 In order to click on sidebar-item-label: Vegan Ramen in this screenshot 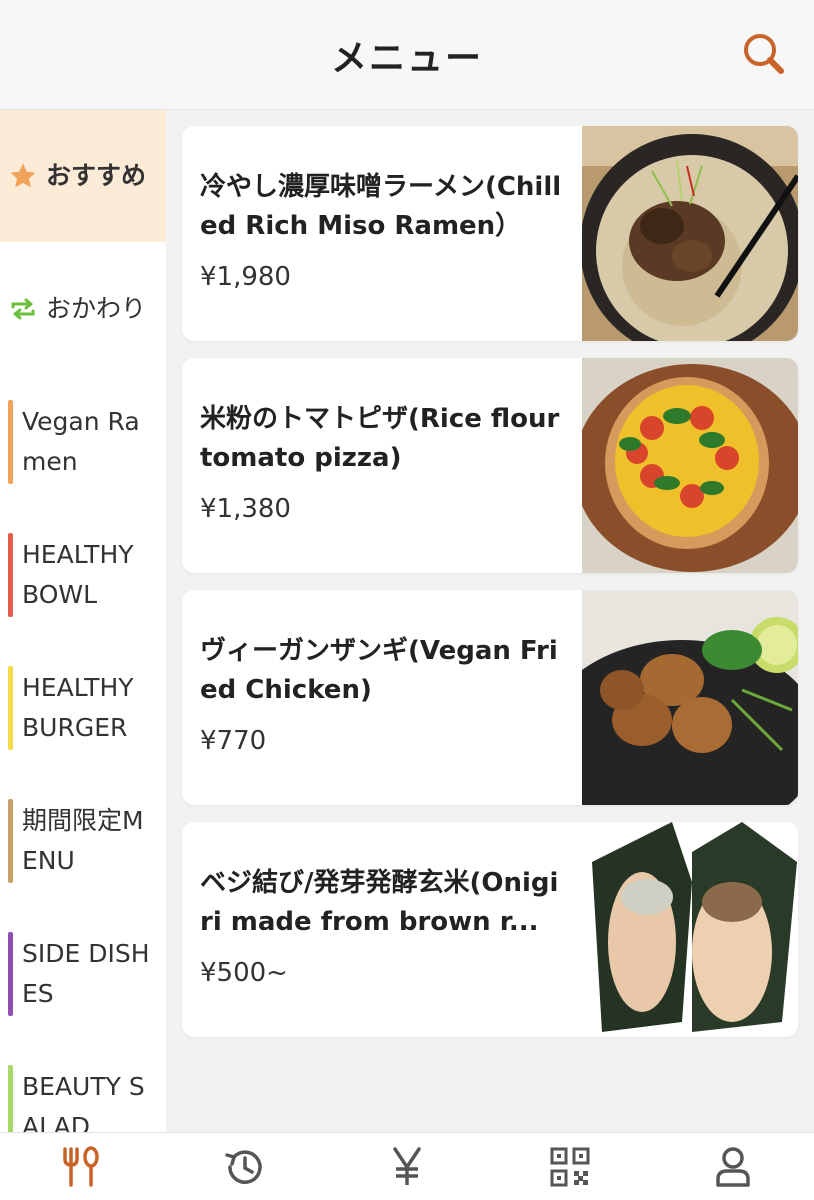, I will do `click(81, 441)`.